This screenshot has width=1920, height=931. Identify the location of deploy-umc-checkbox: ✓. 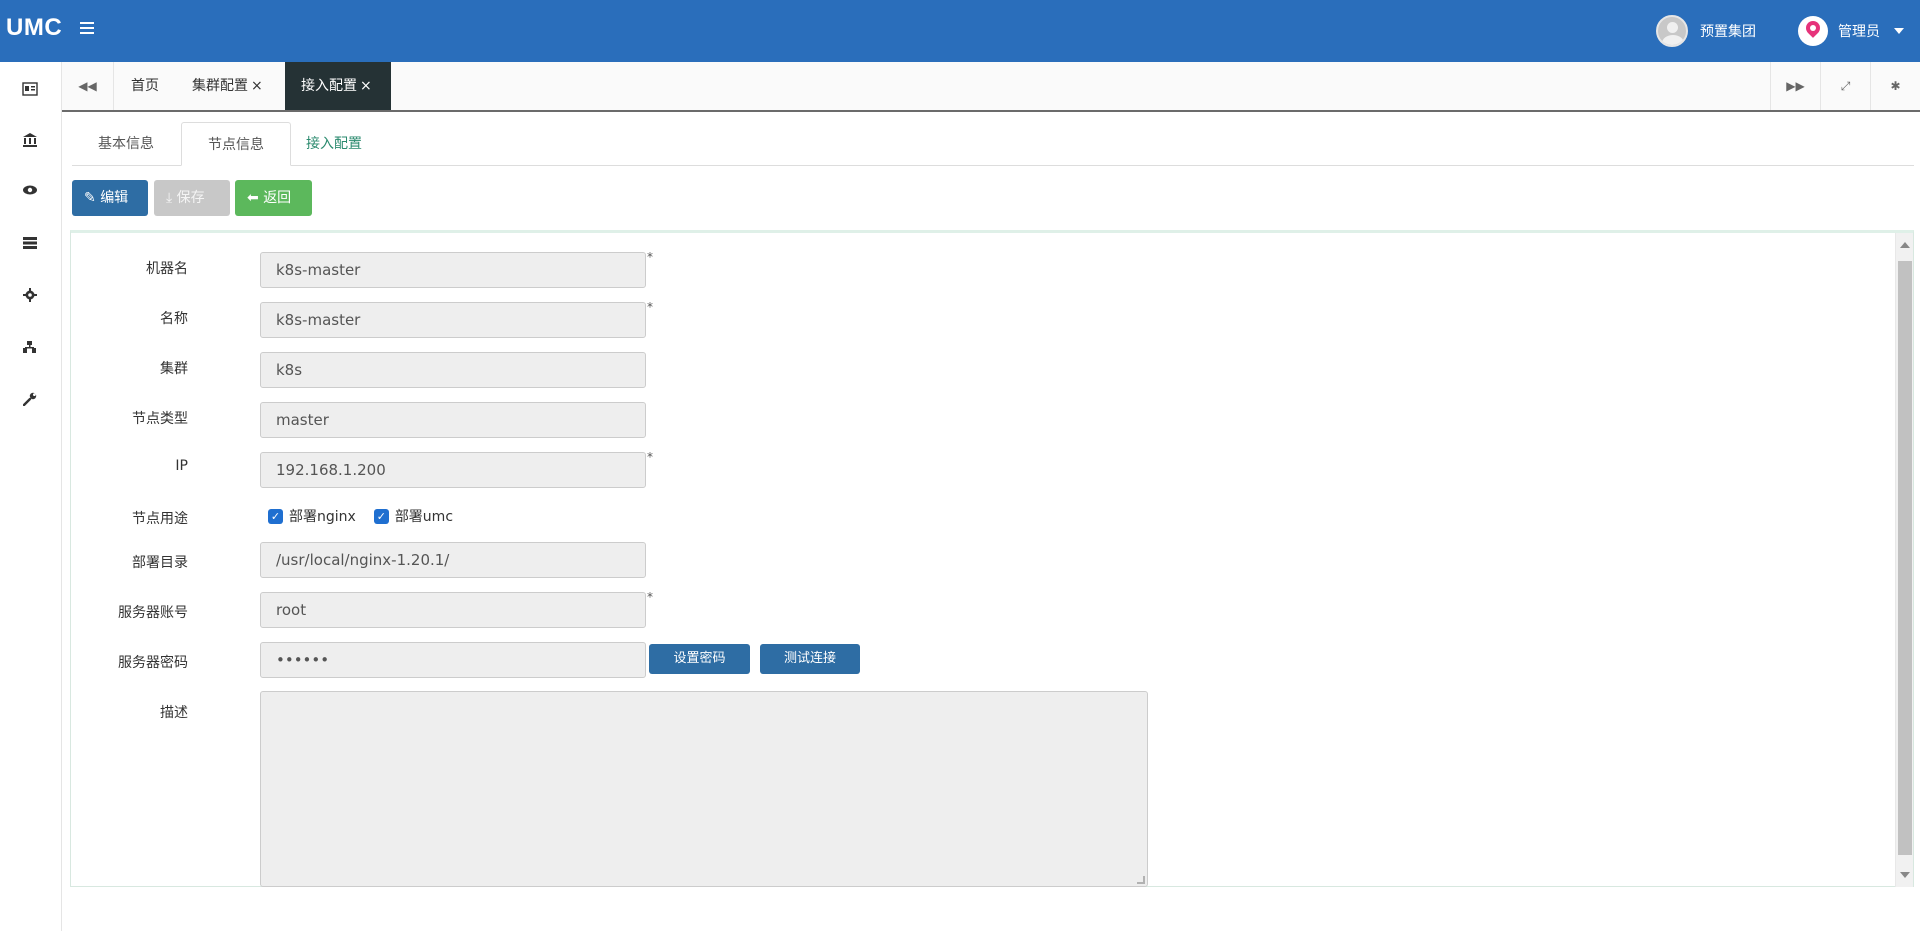
(381, 516).